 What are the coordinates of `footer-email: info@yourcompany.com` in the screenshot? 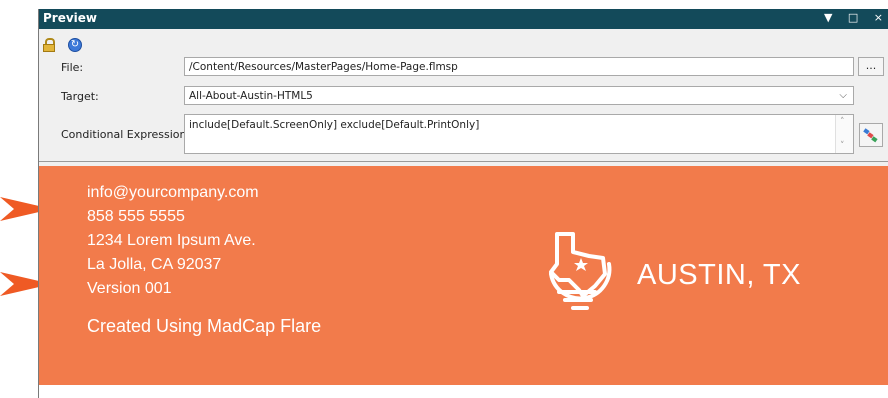 It's located at (173, 192).